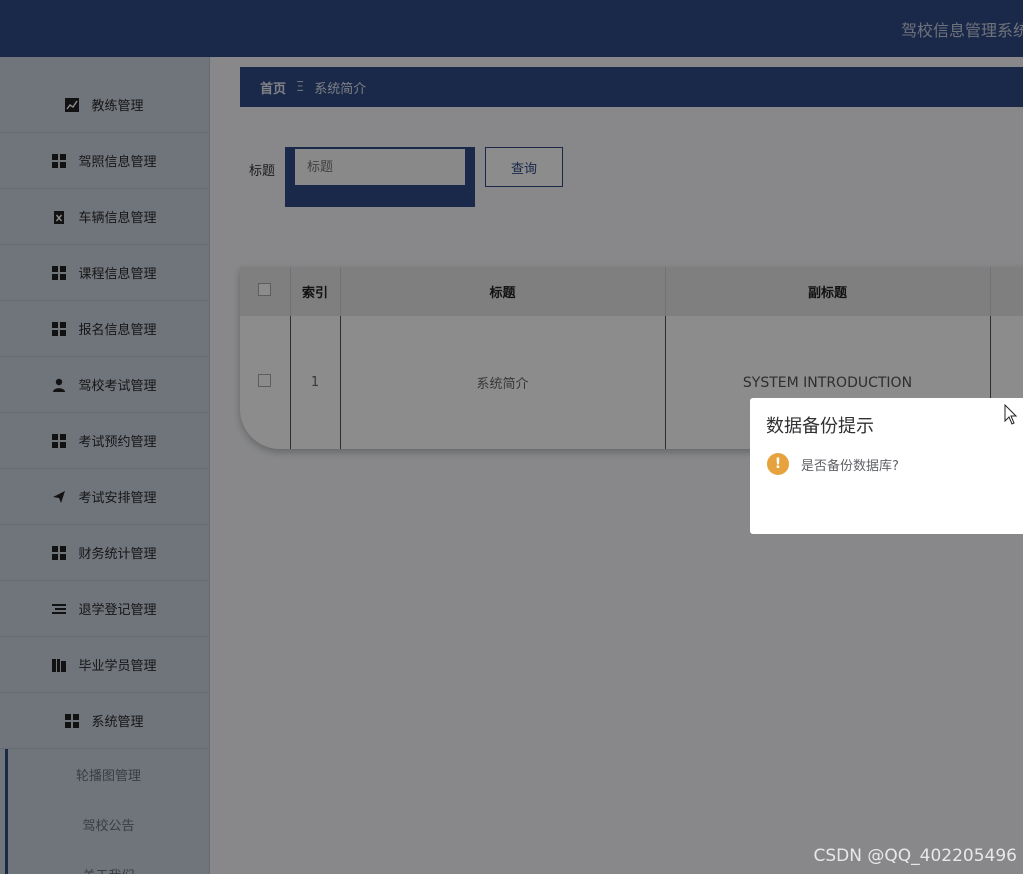  I want to click on dialog-body: ! 是否备份数据库?, so click(833, 464).